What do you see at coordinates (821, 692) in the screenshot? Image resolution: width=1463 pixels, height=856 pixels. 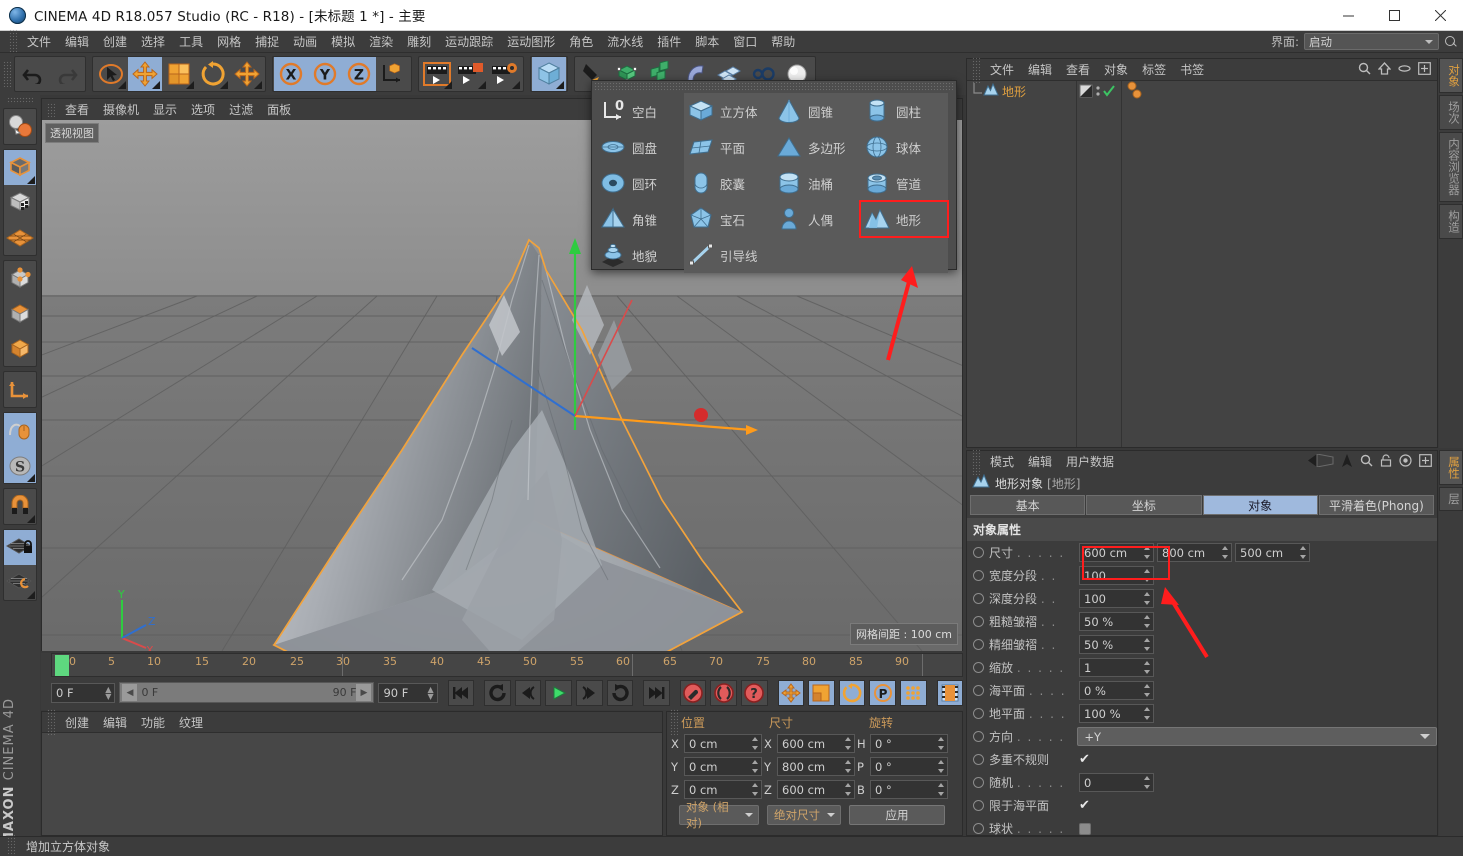 I see `scale-key-button` at bounding box center [821, 692].